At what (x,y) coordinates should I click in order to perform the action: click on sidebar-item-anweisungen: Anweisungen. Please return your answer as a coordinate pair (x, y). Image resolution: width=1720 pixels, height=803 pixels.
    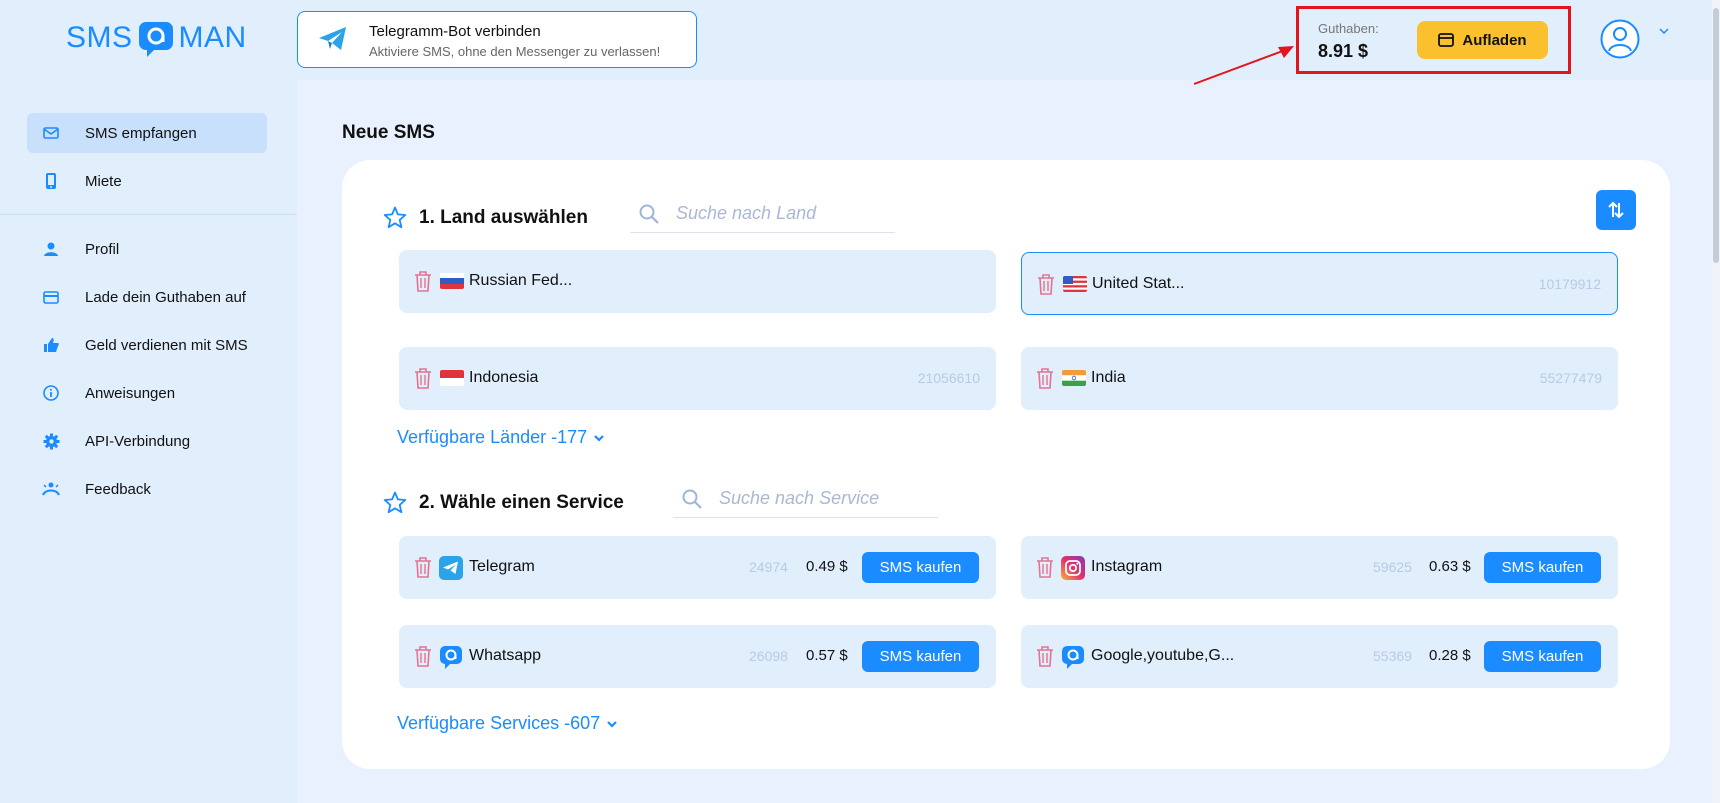
    Looking at the image, I should click on (147, 393).